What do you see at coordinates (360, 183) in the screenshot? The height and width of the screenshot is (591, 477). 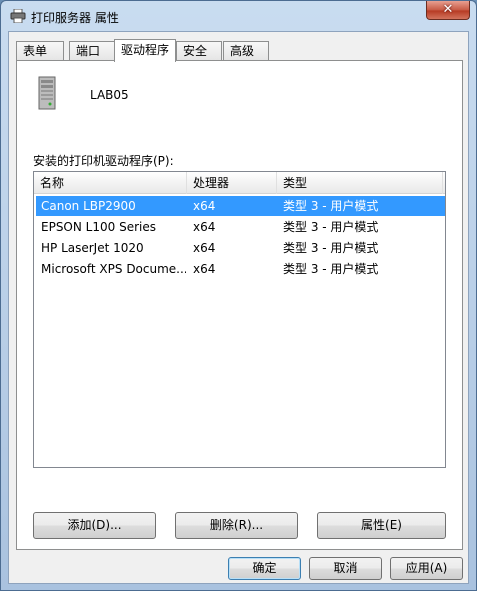 I see `column-header-type: 类型` at bounding box center [360, 183].